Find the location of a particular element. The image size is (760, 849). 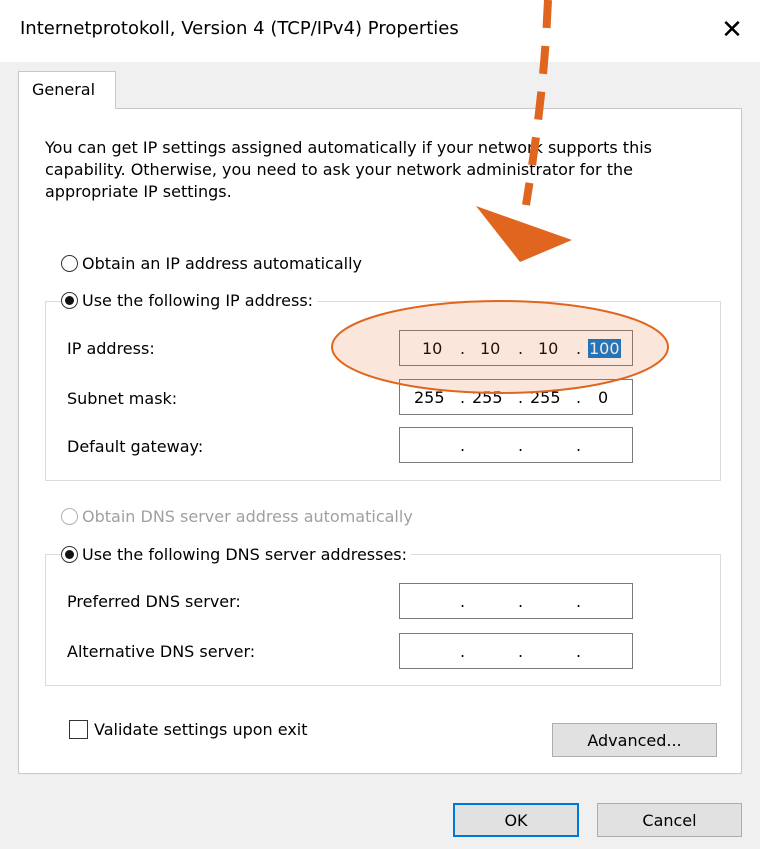

subnet-mask-input: 255 . 255 . 255 . 0 is located at coordinates (516, 397).